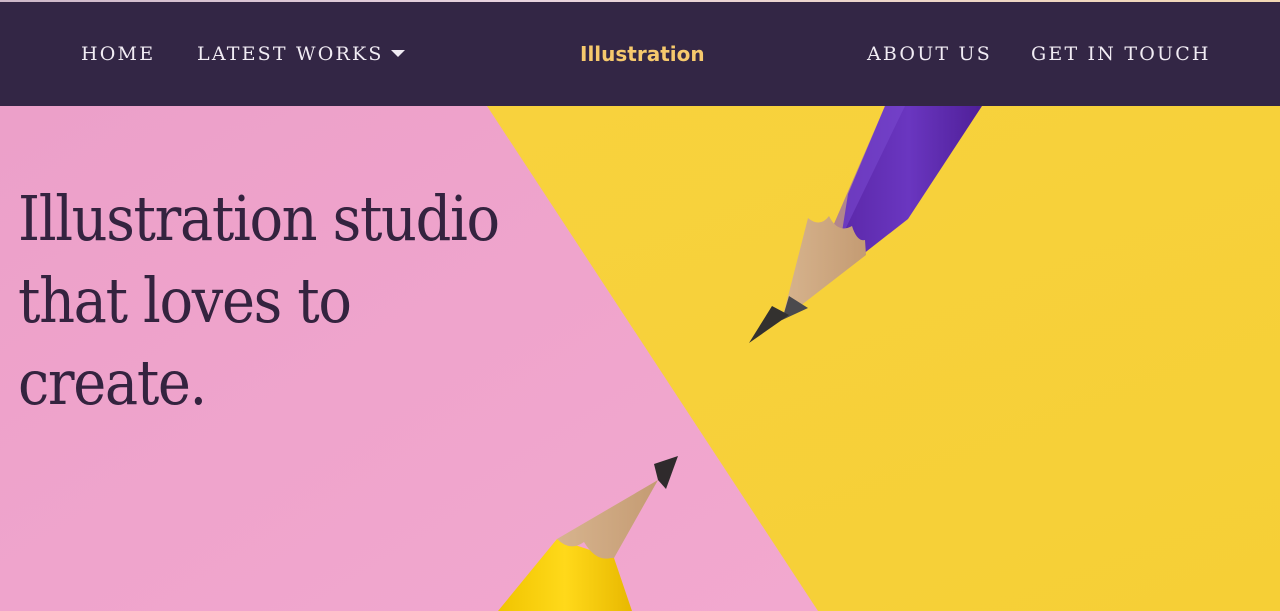 The width and height of the screenshot is (1280, 611). Describe the element at coordinates (118, 54) in the screenshot. I see `nav-home-link: HOME` at that location.